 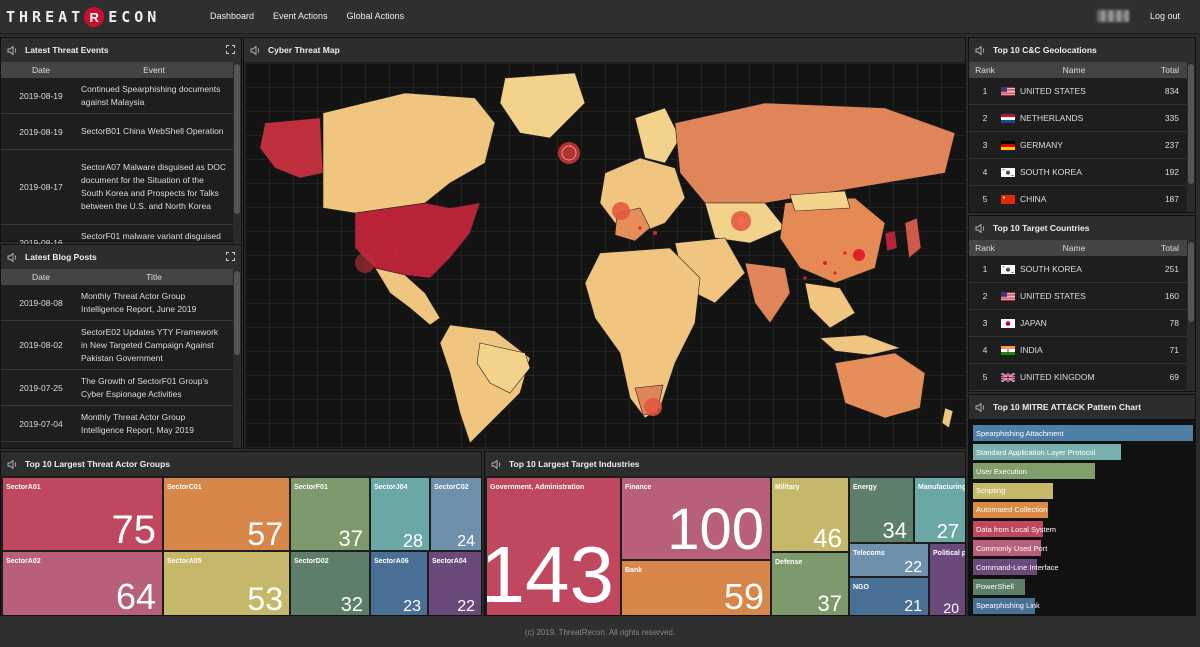 What do you see at coordinates (455, 514) in the screenshot?
I see `treemap-cell: SectorC02 24` at bounding box center [455, 514].